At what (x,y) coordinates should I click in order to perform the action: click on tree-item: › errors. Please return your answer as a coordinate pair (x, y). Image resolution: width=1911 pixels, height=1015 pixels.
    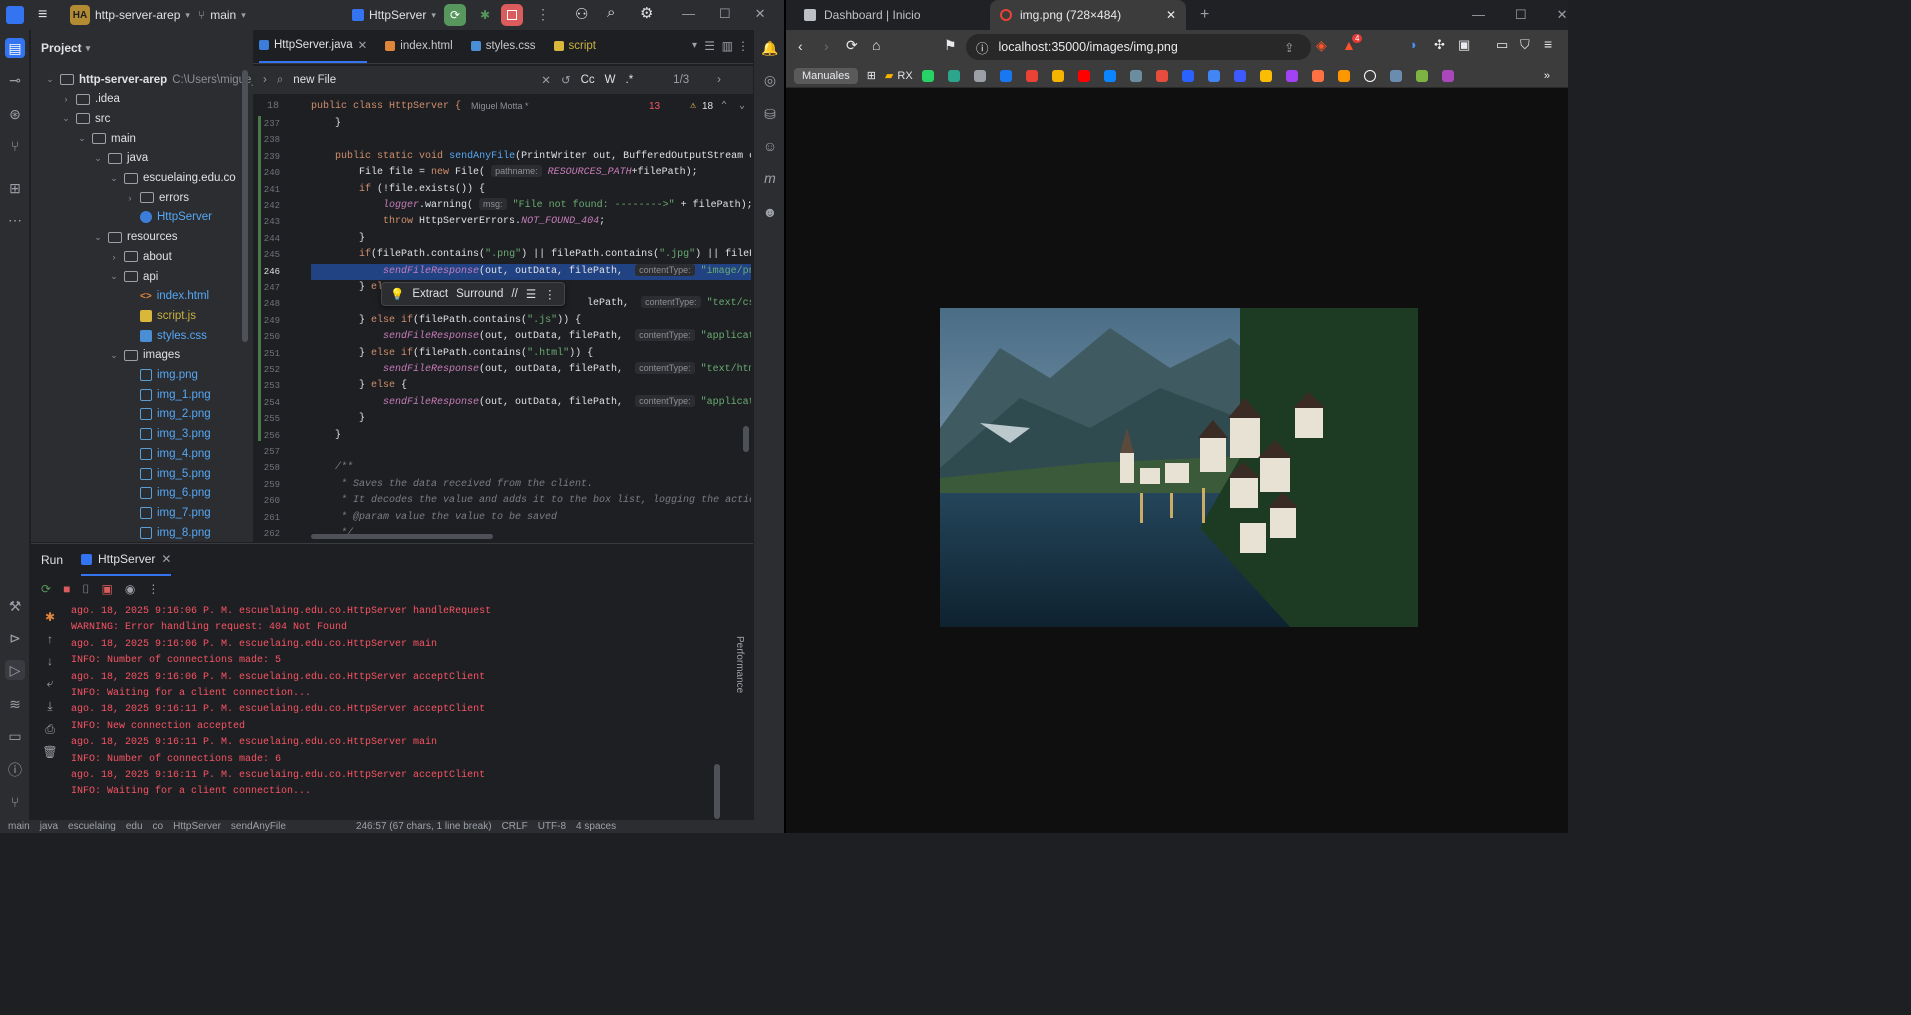
    Looking at the image, I should click on (157, 197).